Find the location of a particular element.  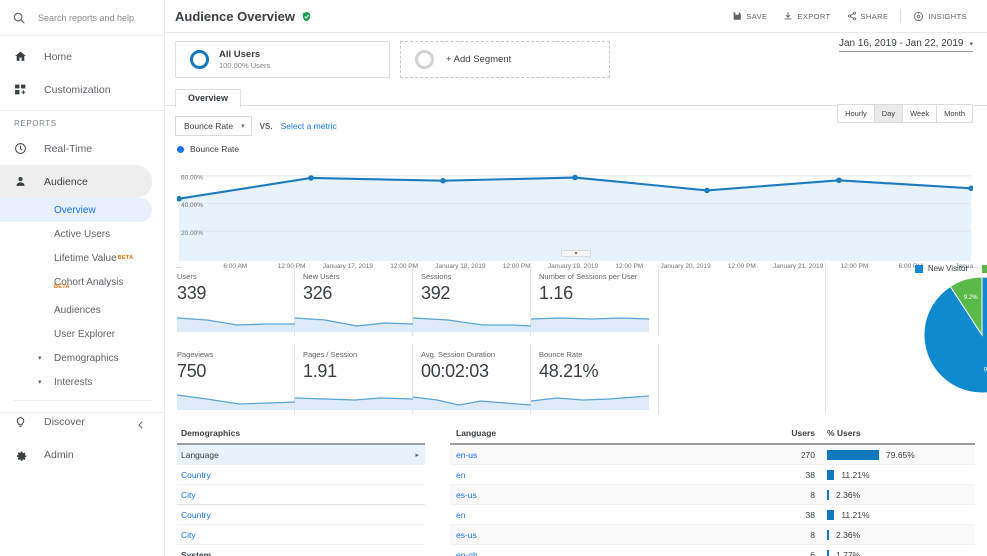

sidebar-item-active-users: Active Users is located at coordinates (76, 234).